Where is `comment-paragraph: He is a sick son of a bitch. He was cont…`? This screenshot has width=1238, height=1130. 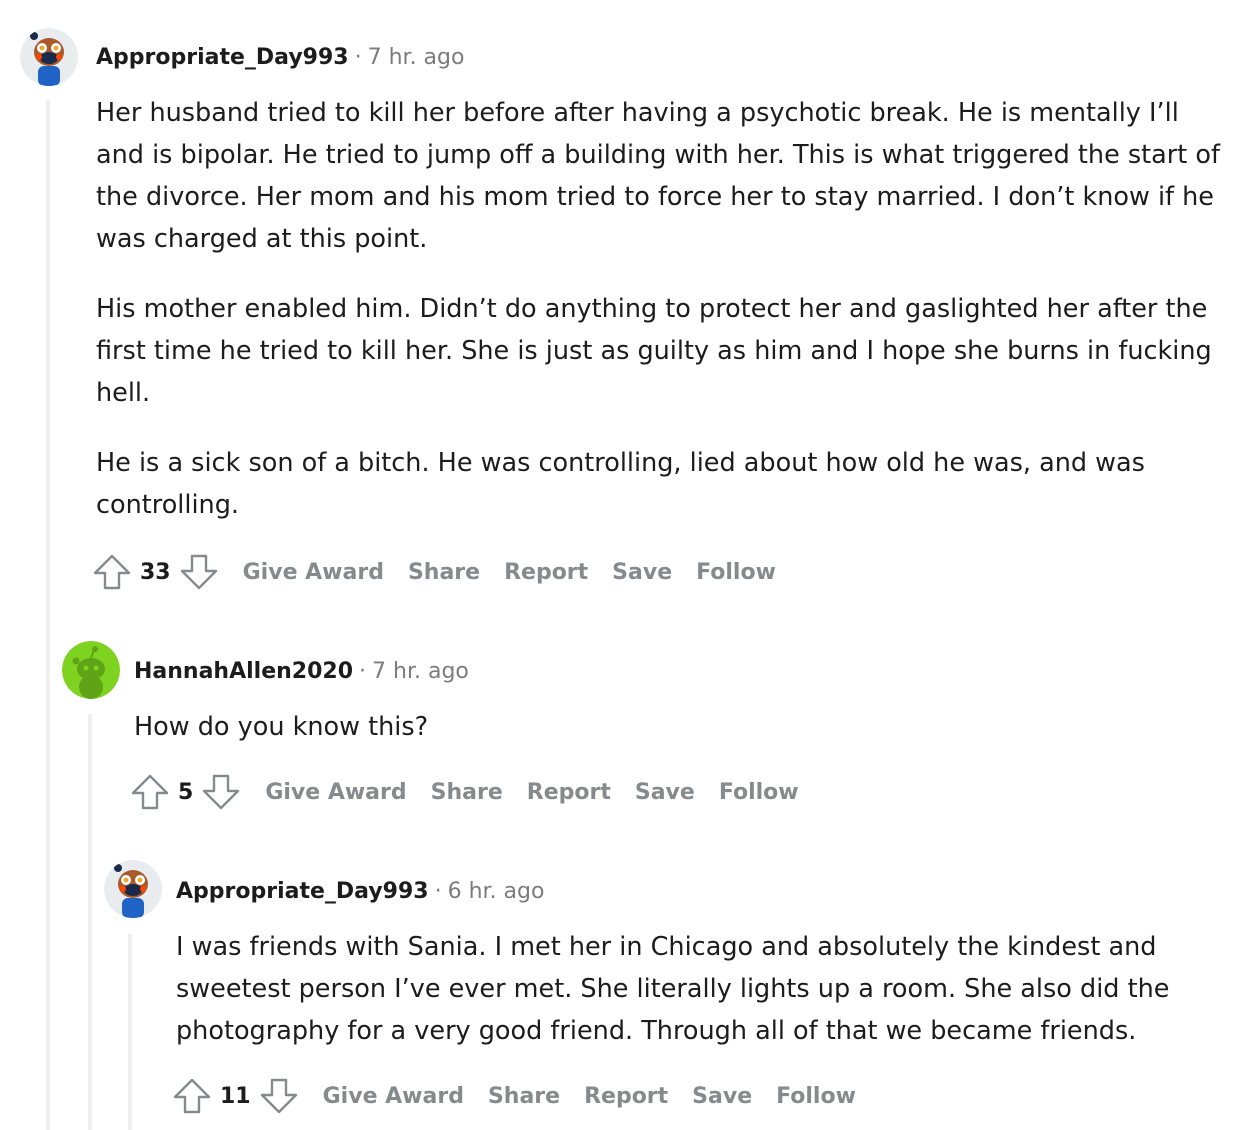 comment-paragraph: He is a sick son of a bitch. He was cont… is located at coordinates (620, 484).